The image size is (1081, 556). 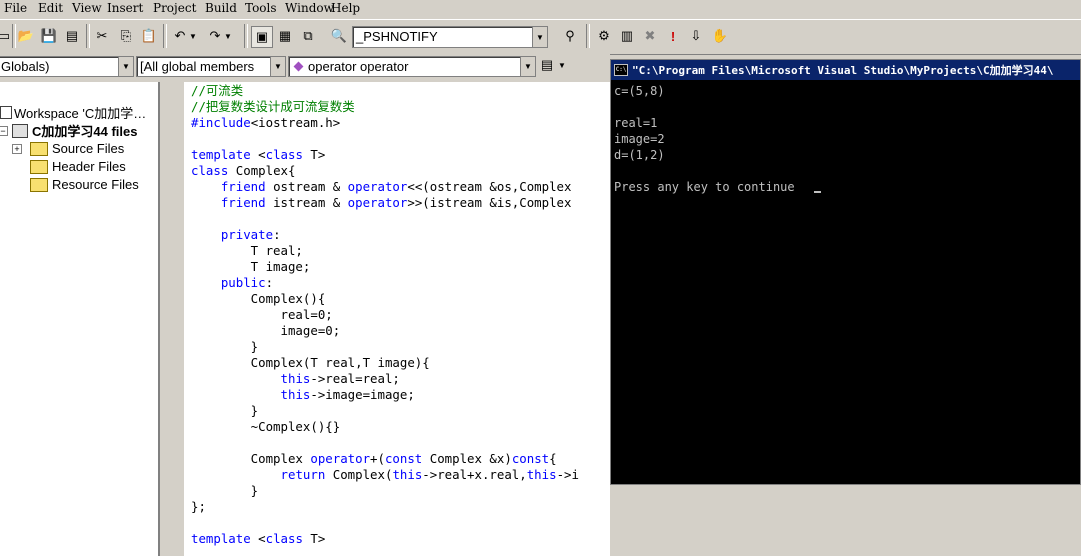 What do you see at coordinates (266, 330) in the screenshot?
I see `code-line: image=0;` at bounding box center [266, 330].